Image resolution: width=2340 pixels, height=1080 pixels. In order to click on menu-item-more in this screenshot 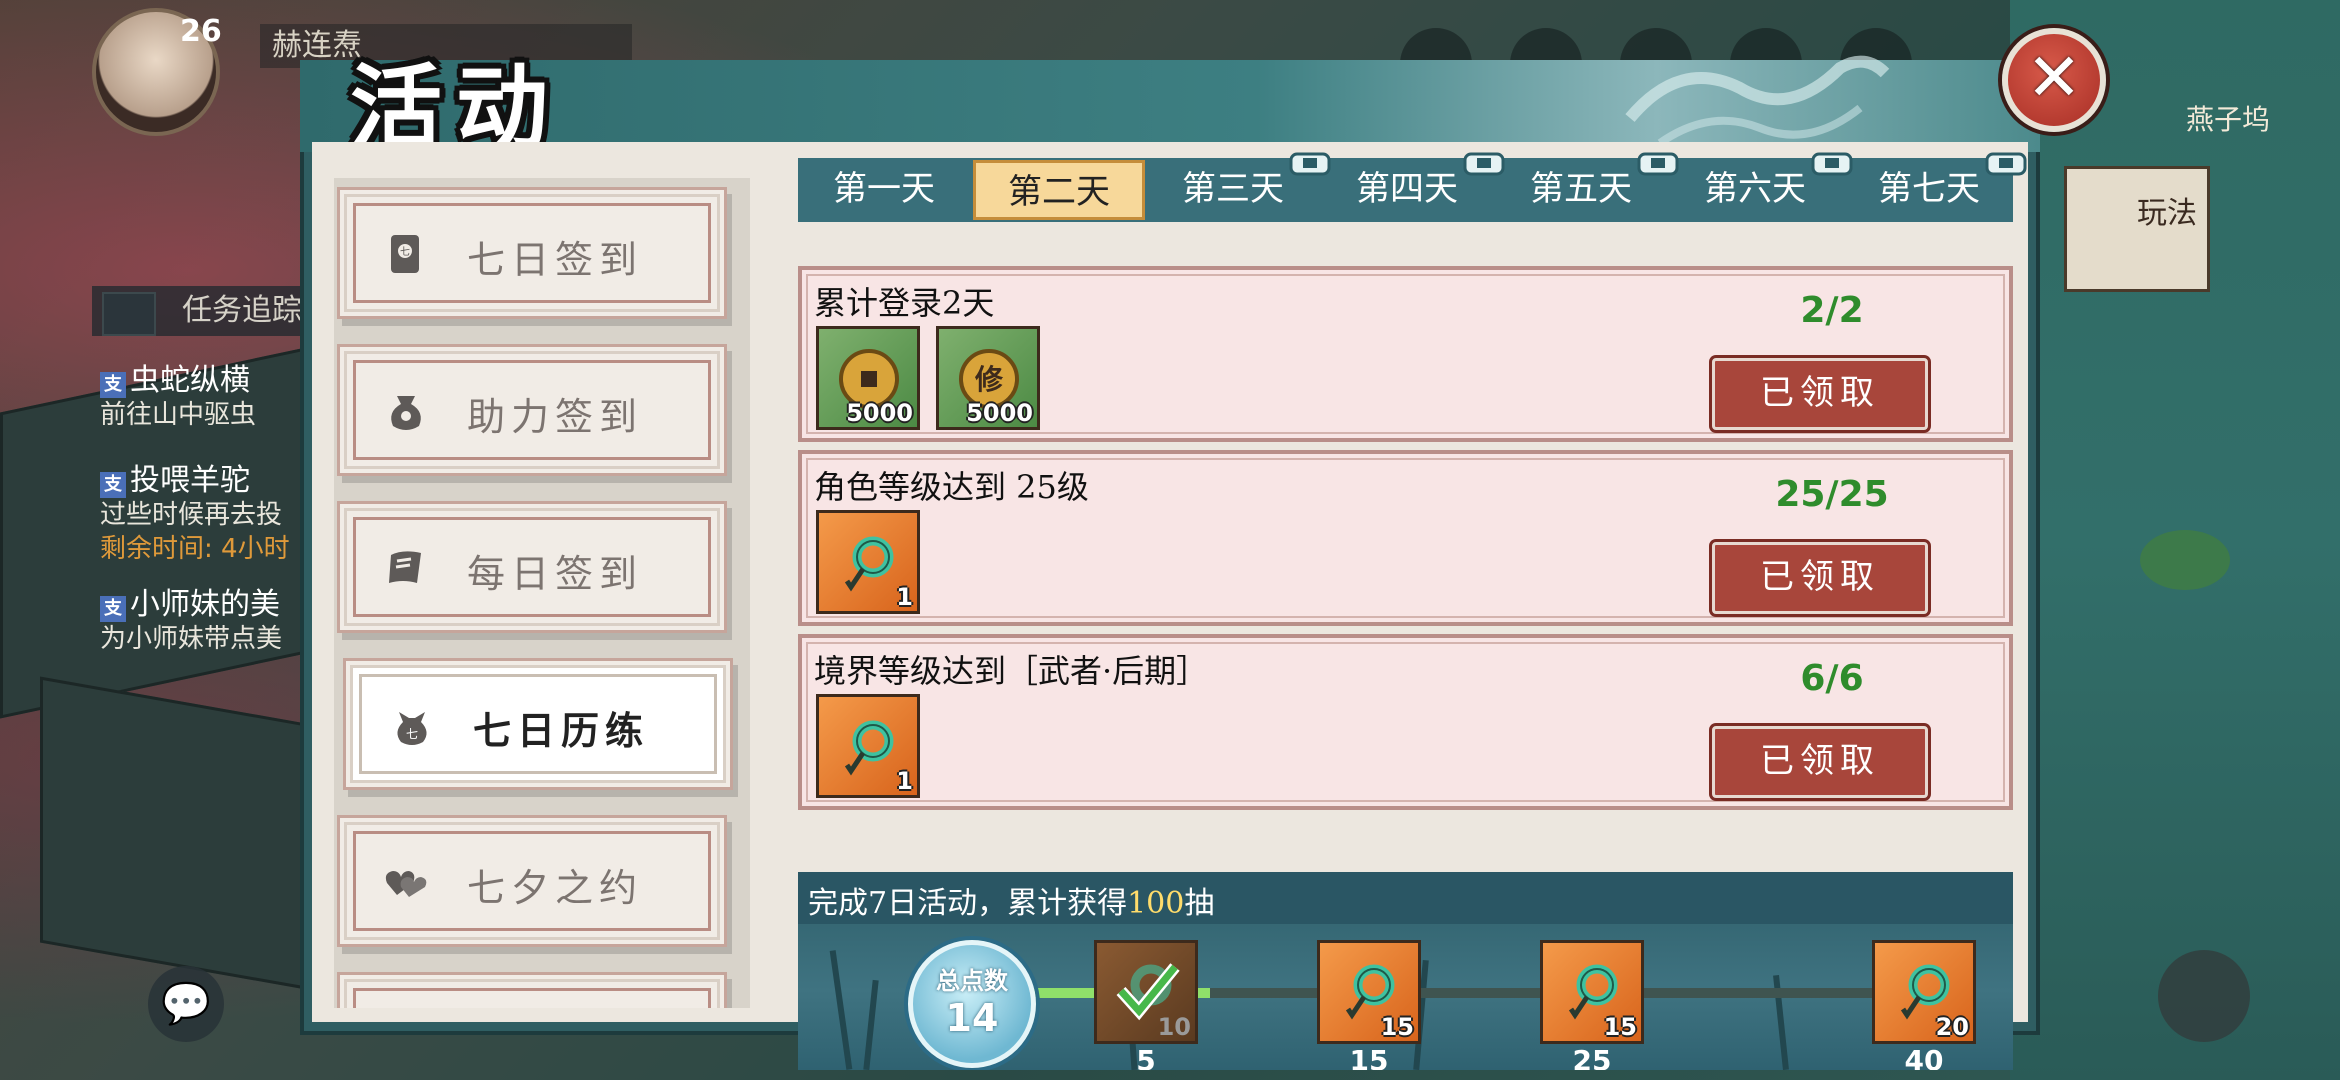, I will do `click(532, 993)`.